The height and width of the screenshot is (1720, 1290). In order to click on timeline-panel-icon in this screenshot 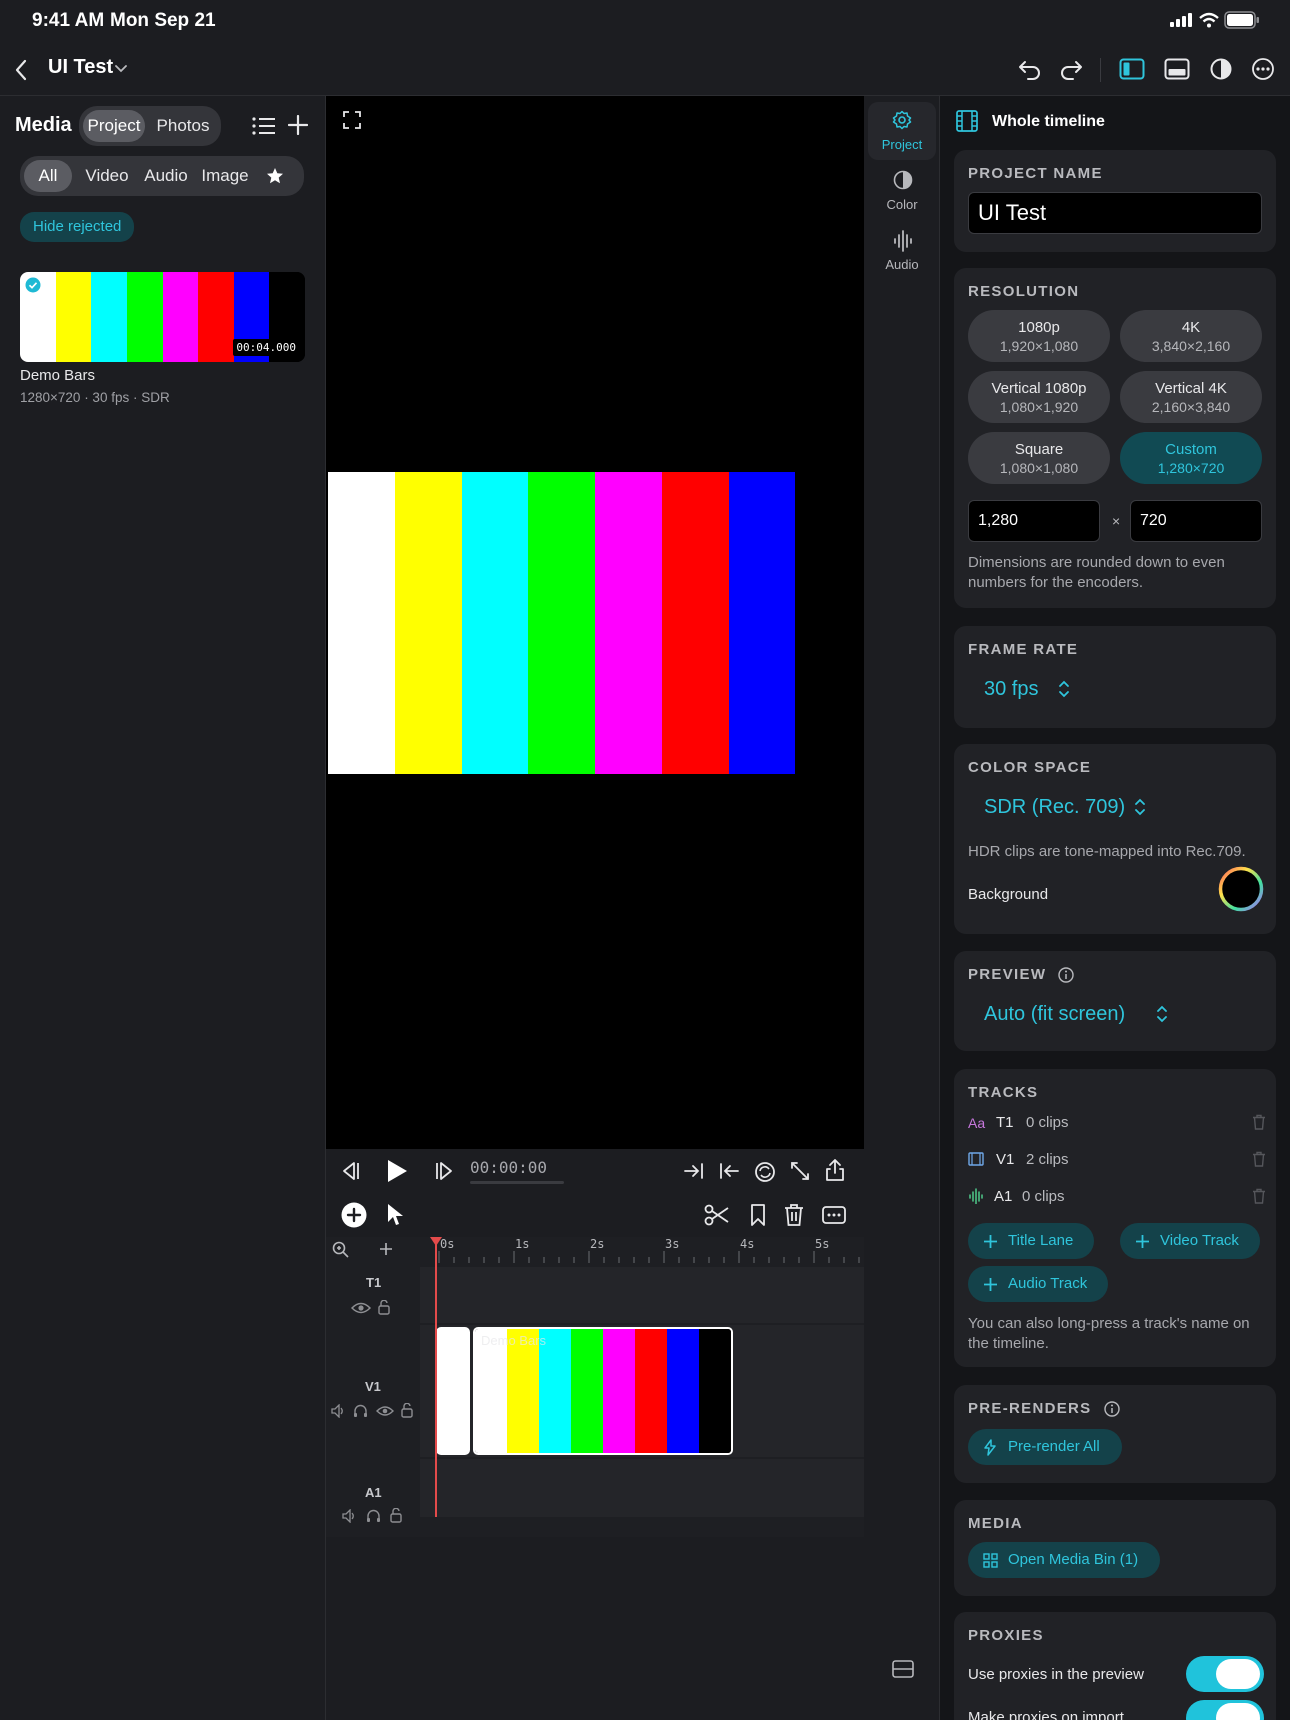, I will do `click(1177, 69)`.